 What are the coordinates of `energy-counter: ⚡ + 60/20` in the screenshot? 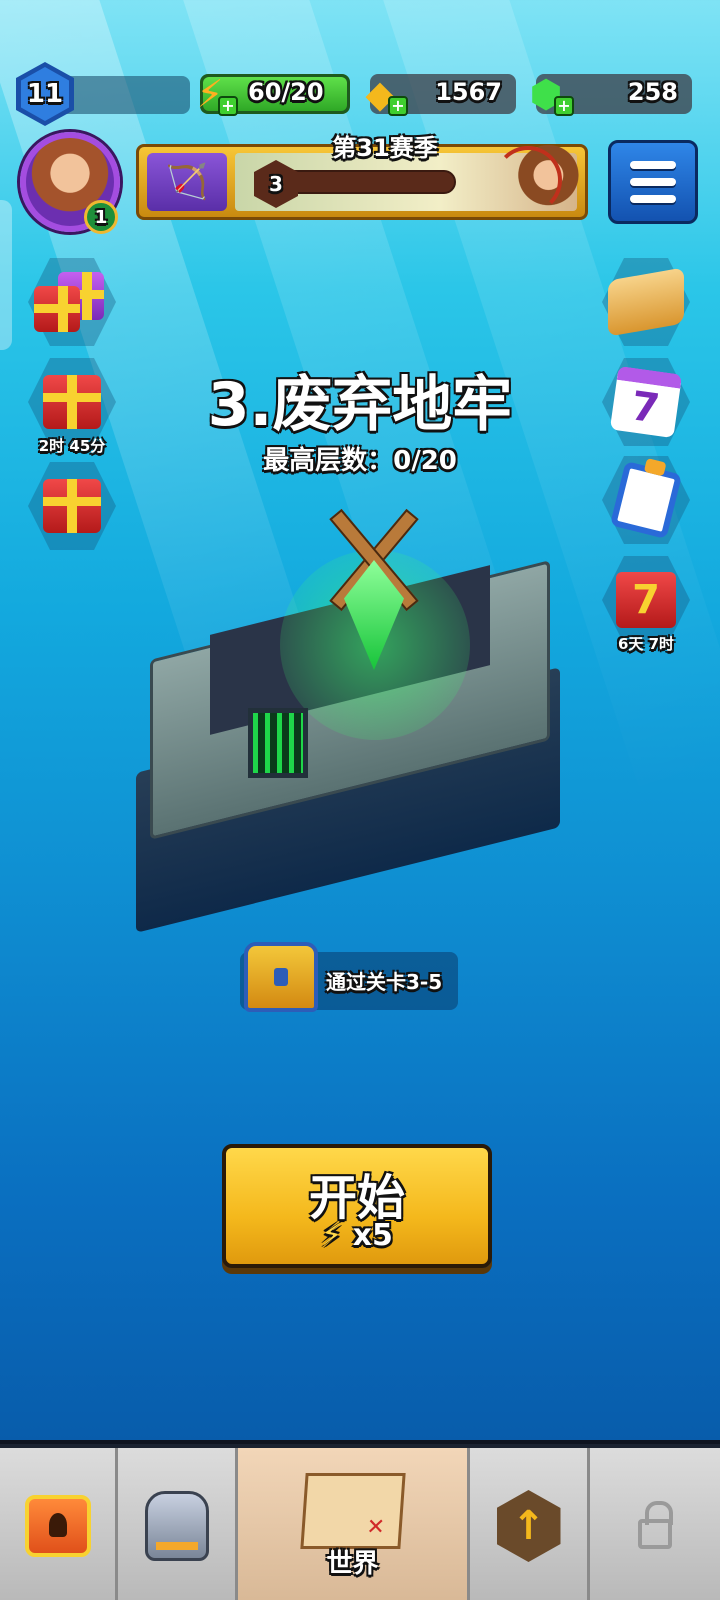 It's located at (273, 94).